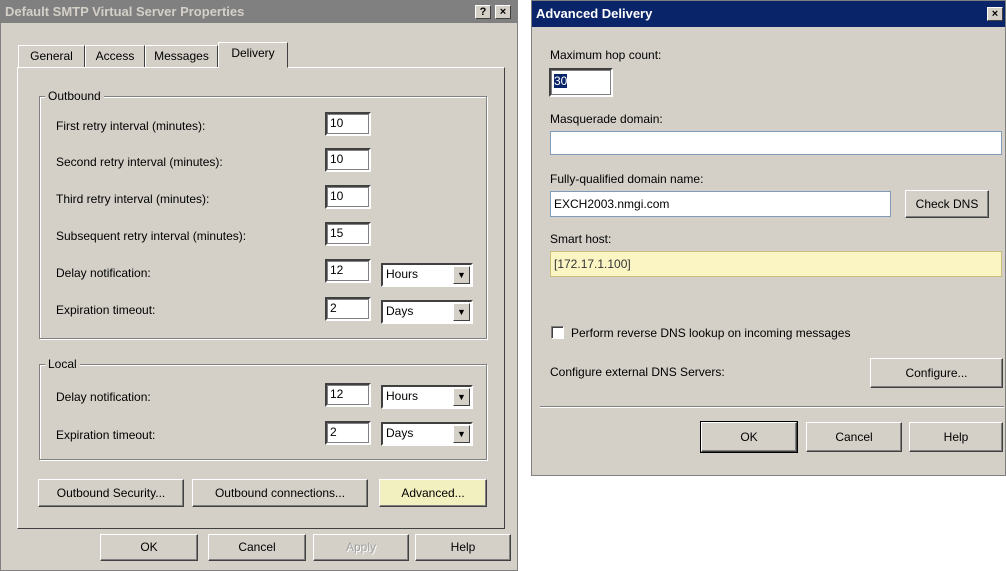  Describe the element at coordinates (62, 364) in the screenshot. I see `local-group-label: Local` at that location.